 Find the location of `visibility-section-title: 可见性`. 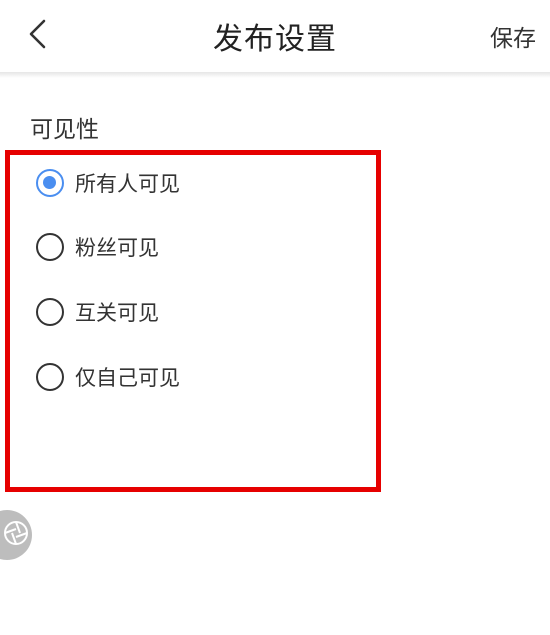

visibility-section-title: 可见性 is located at coordinates (64, 130).